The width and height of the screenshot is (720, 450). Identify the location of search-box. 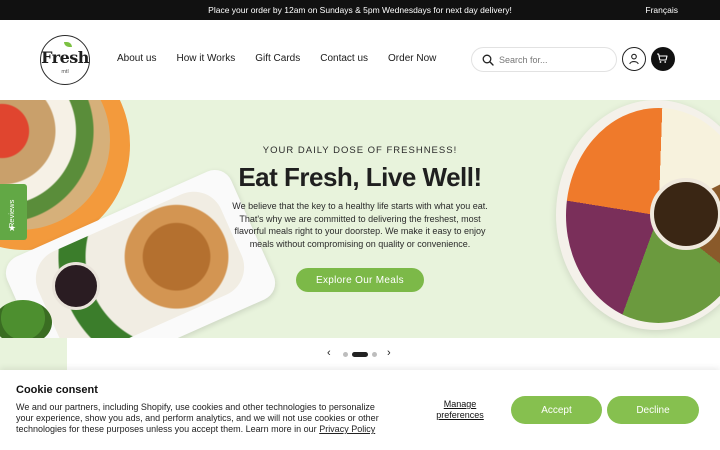
(544, 59).